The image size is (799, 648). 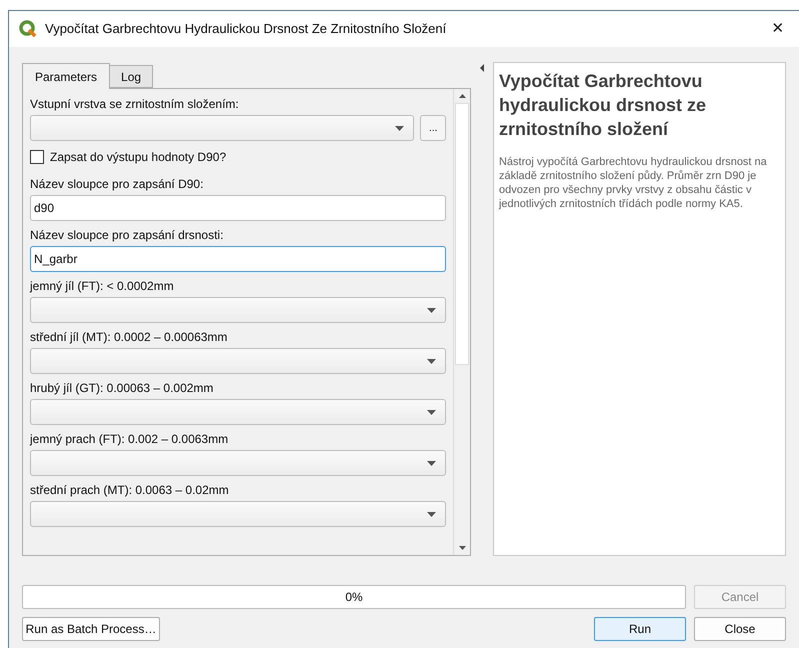 What do you see at coordinates (740, 629) in the screenshot?
I see `close-button: Close` at bounding box center [740, 629].